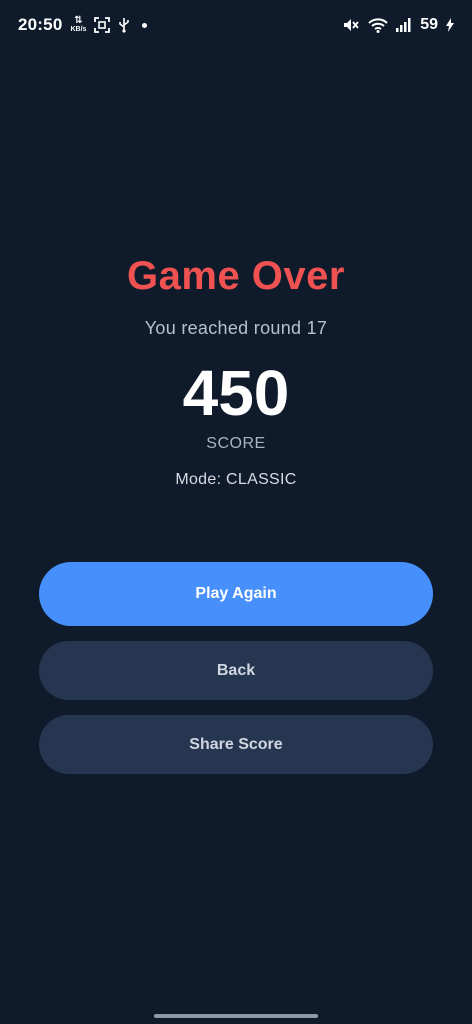 This screenshot has height=1024, width=472. I want to click on wifi-icon, so click(378, 25).